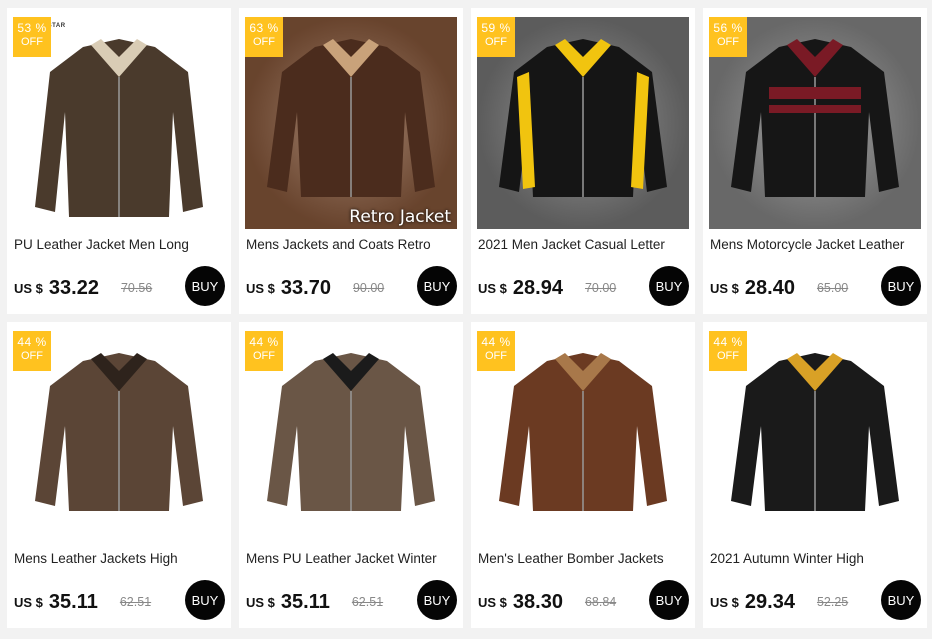  What do you see at coordinates (600, 602) in the screenshot?
I see `original-price: 68.84` at bounding box center [600, 602].